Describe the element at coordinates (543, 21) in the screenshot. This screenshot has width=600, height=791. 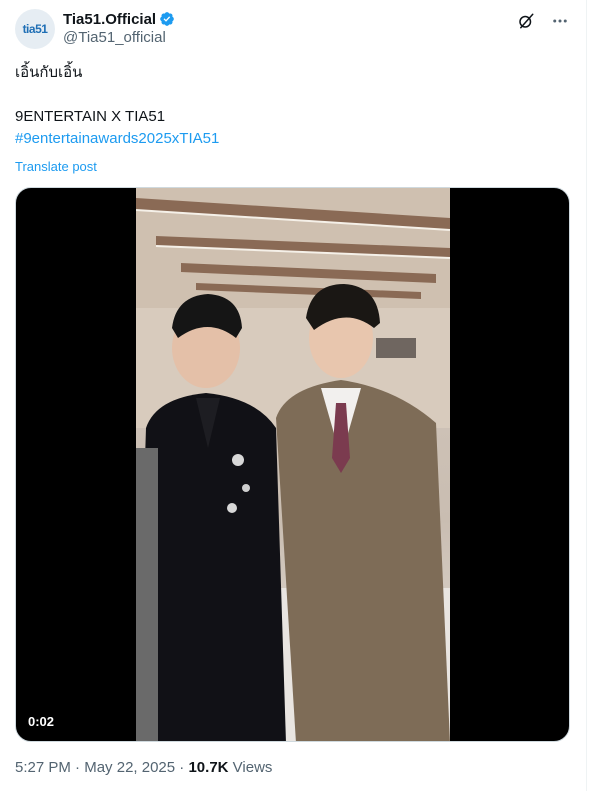
I see `header-actions` at that location.